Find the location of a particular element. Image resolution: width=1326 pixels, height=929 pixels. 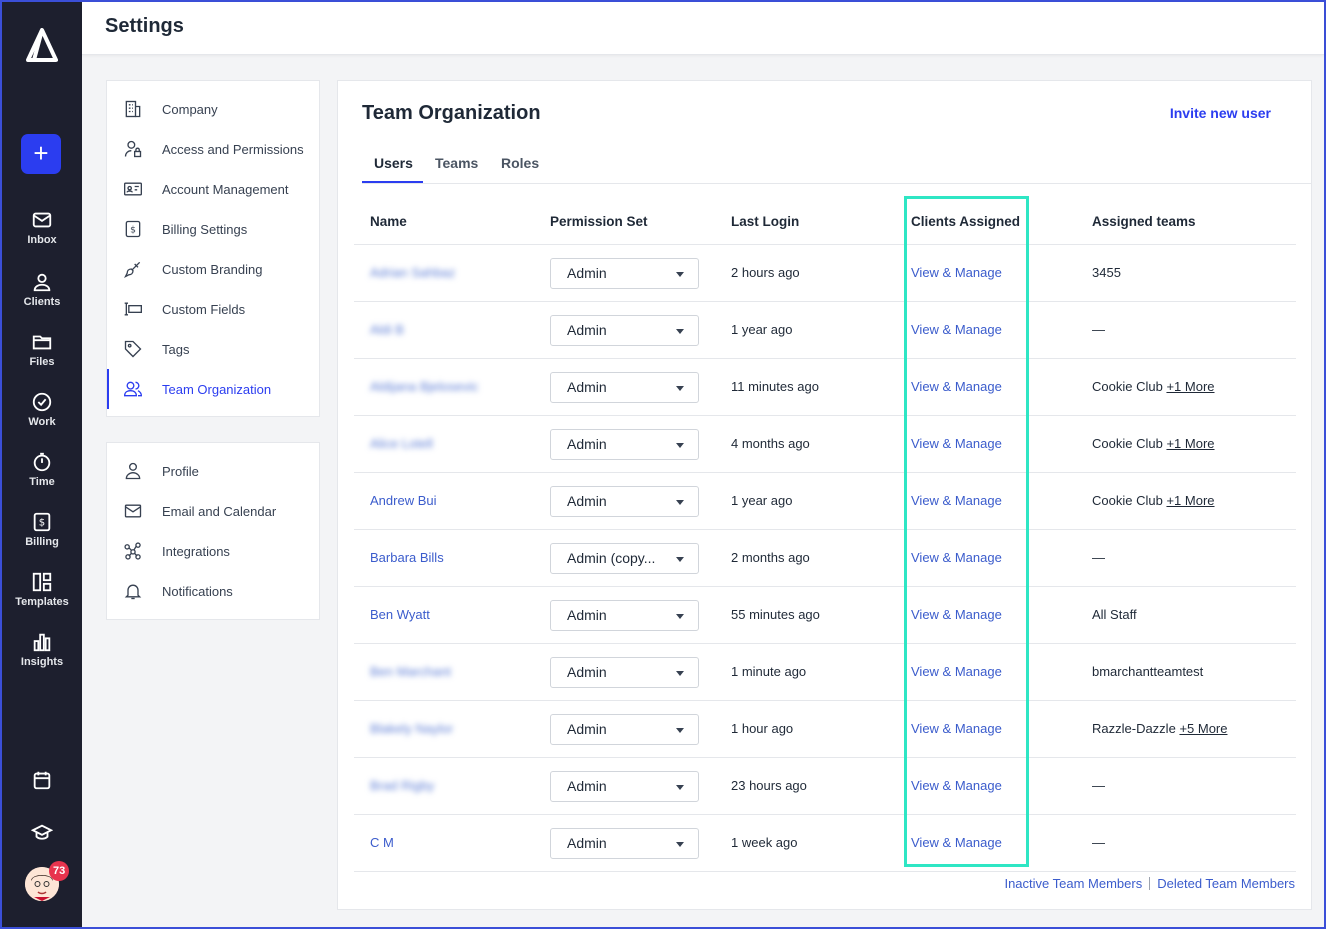

menu-item-account: Account Management is located at coordinates (213, 189).